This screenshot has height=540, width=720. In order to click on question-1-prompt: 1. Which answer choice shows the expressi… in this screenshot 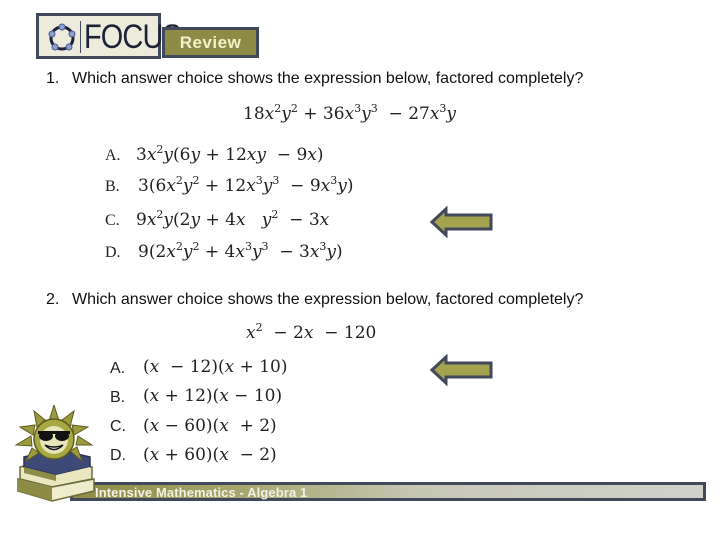, I will do `click(314, 79)`.